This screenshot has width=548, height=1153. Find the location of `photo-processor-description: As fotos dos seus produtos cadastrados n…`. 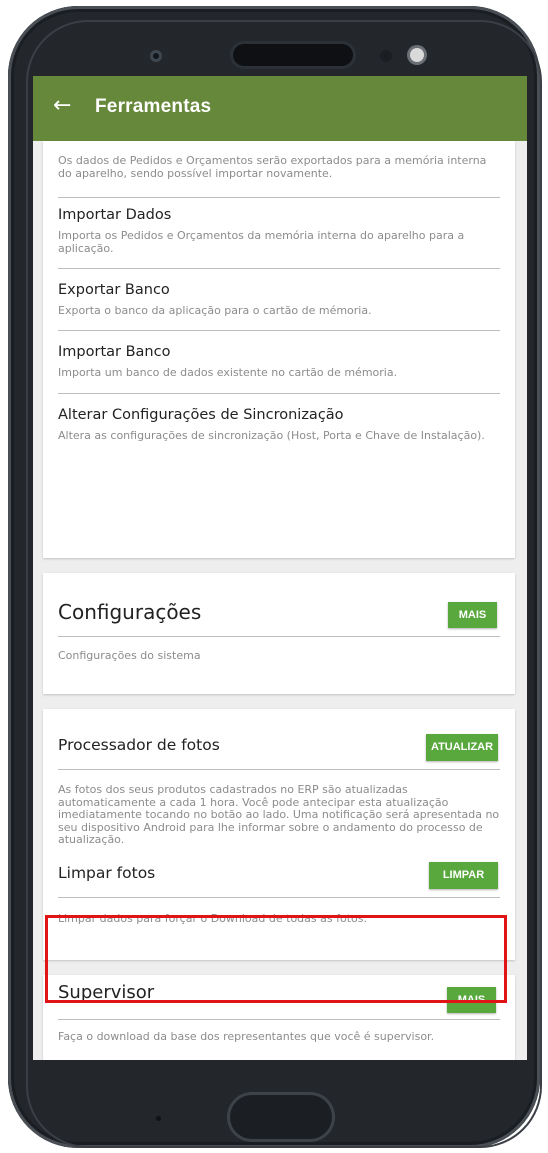

photo-processor-description: As fotos dos seus produtos cadastrados n… is located at coordinates (279, 814).